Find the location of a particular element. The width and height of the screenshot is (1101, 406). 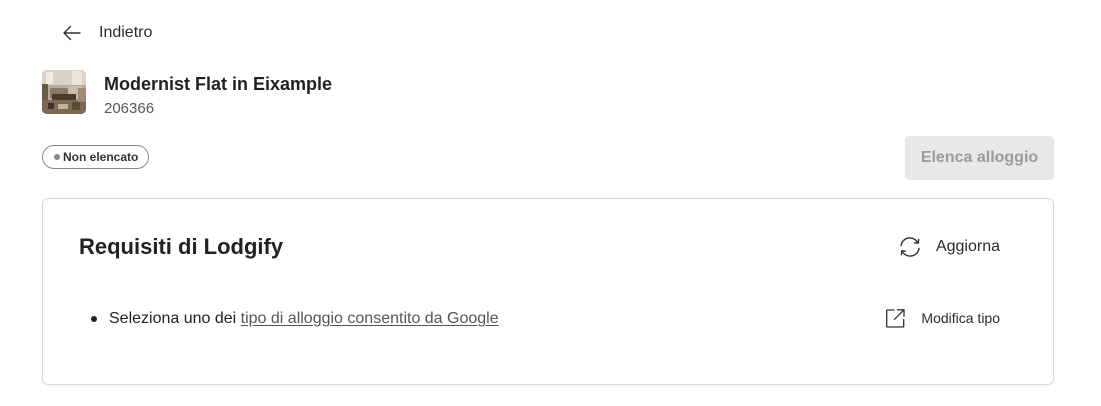

bullet-icon is located at coordinates (94, 319).